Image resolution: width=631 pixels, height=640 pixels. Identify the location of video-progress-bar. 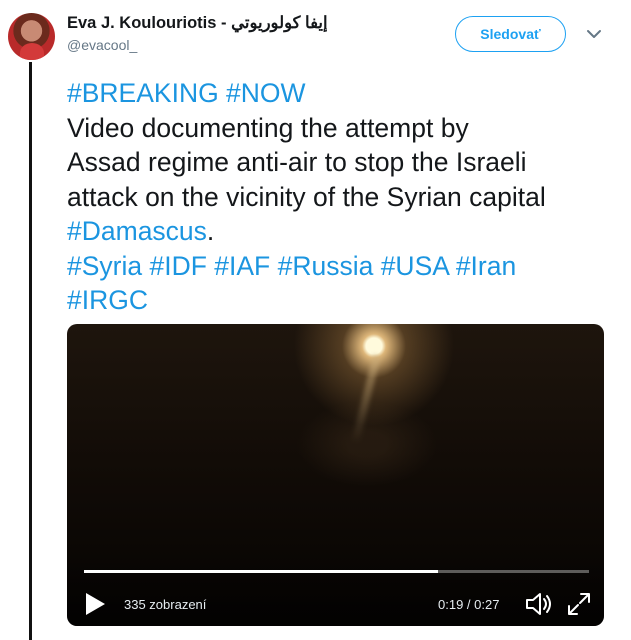
(336, 571).